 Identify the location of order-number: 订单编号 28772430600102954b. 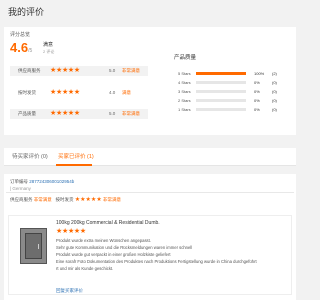
(42, 182).